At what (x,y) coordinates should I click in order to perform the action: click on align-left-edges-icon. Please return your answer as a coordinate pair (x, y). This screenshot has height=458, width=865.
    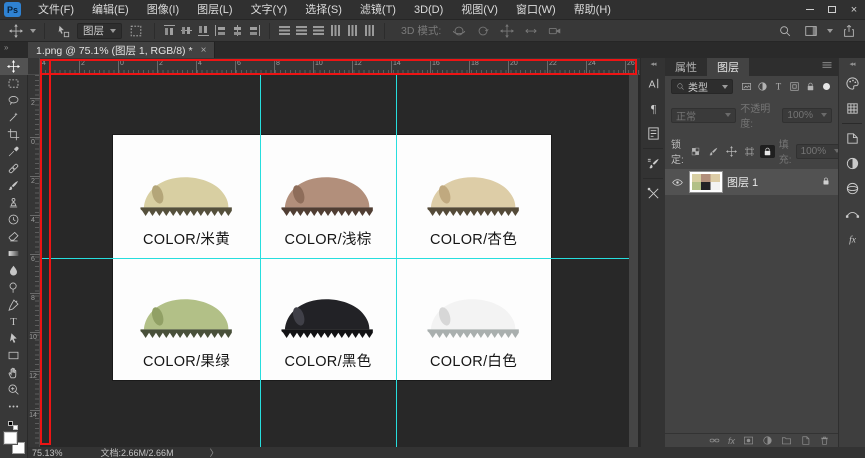
    Looking at the image, I should click on (220, 30).